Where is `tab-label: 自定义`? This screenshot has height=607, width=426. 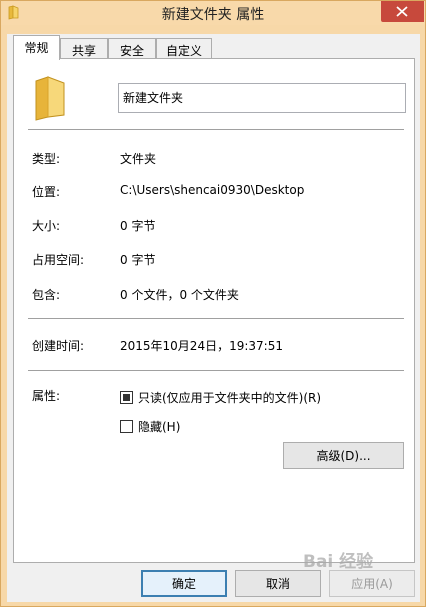
tab-label: 自定义 is located at coordinates (183, 51).